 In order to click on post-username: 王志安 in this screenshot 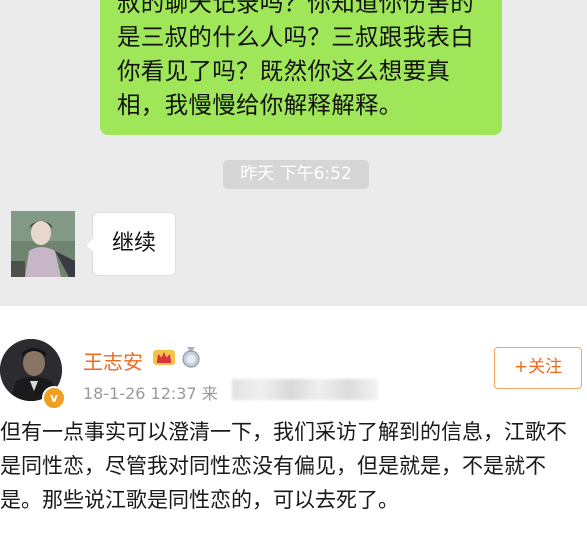, I will do `click(113, 360)`.